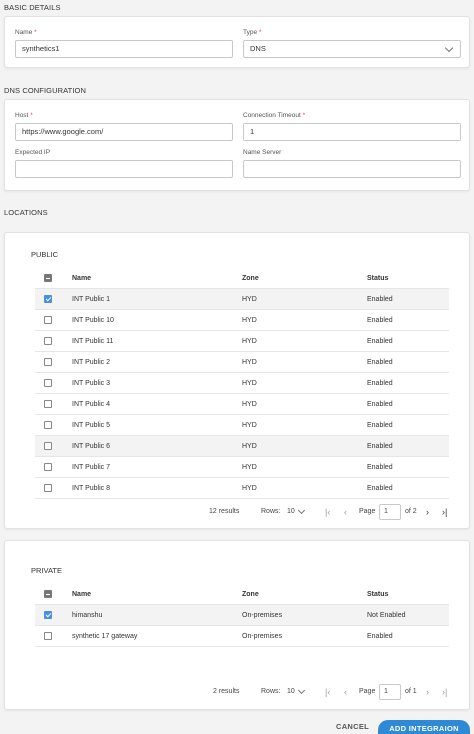  I want to click on name-field: Name * synthetics1, so click(124, 43).